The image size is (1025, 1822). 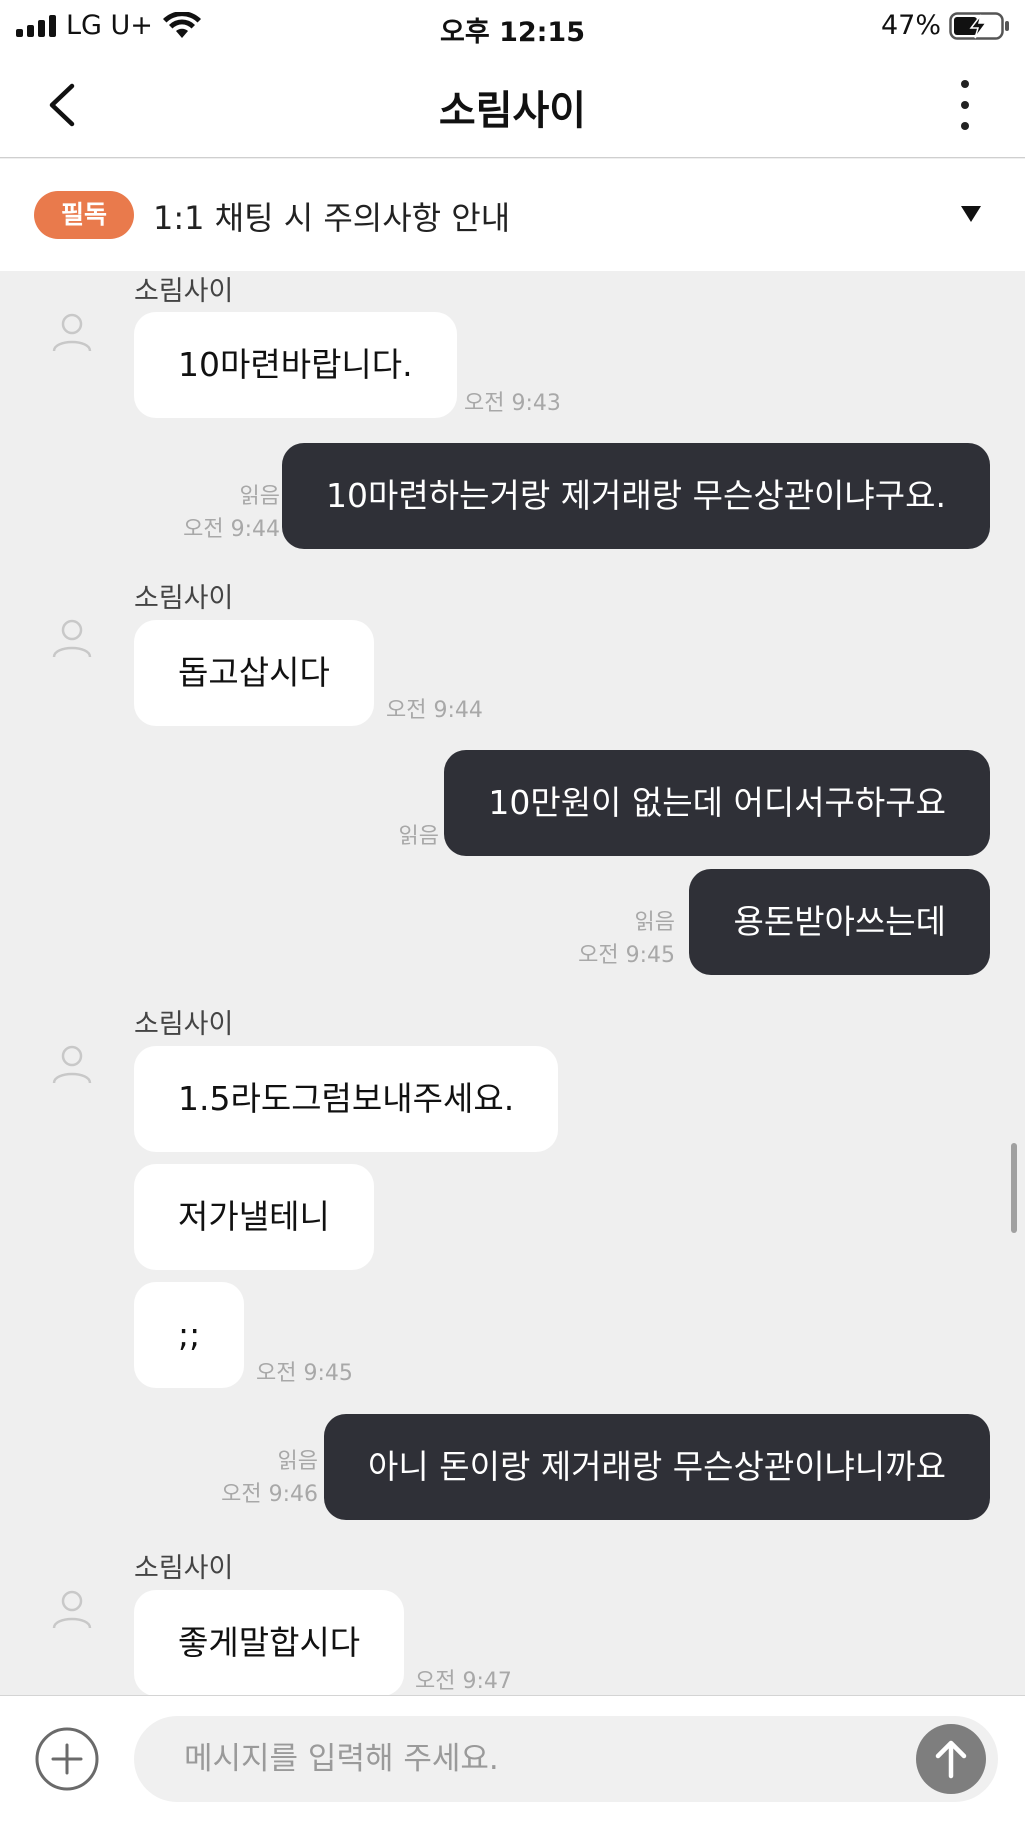 What do you see at coordinates (332, 218) in the screenshot?
I see `notice-text: 1:1 채팅 시 주의사항 안내` at bounding box center [332, 218].